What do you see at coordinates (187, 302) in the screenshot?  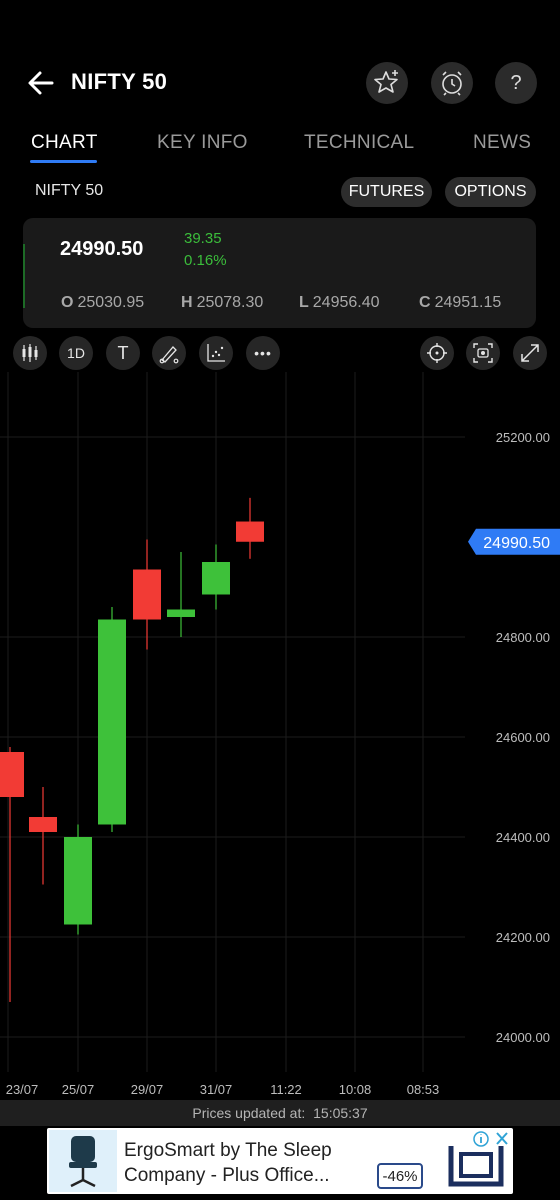 I see `ohlc-high-label: H` at bounding box center [187, 302].